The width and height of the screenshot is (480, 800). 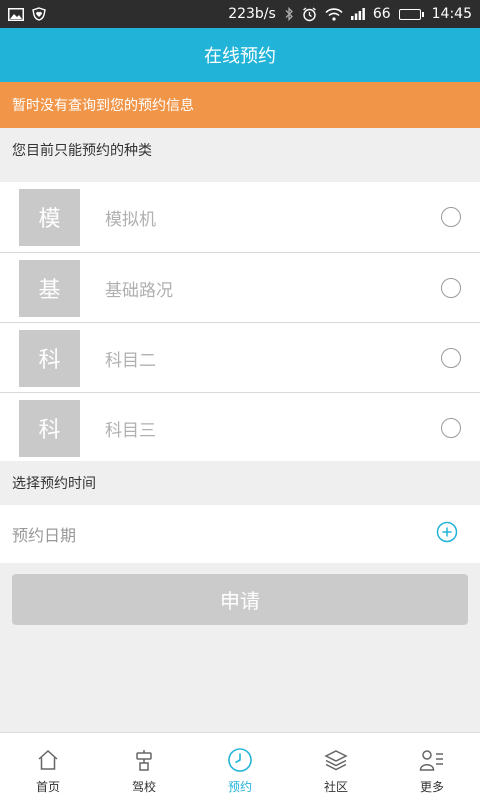 I want to click on apply-button: 申请, so click(x=240, y=599).